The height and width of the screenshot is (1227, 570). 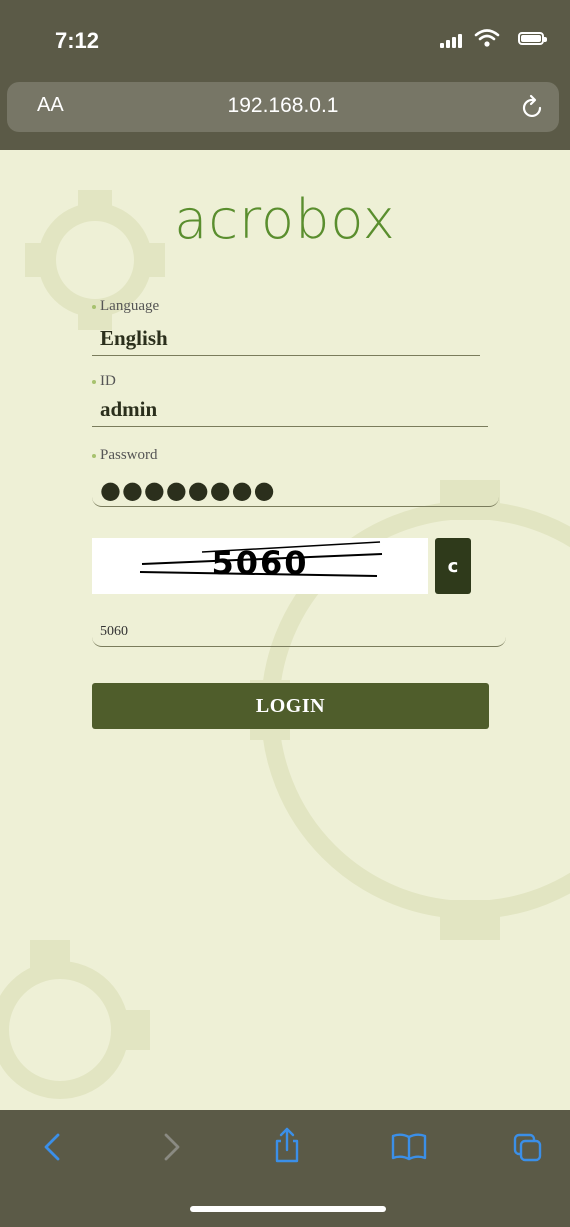 I want to click on acrobox-logo: acrobox, so click(x=285, y=219).